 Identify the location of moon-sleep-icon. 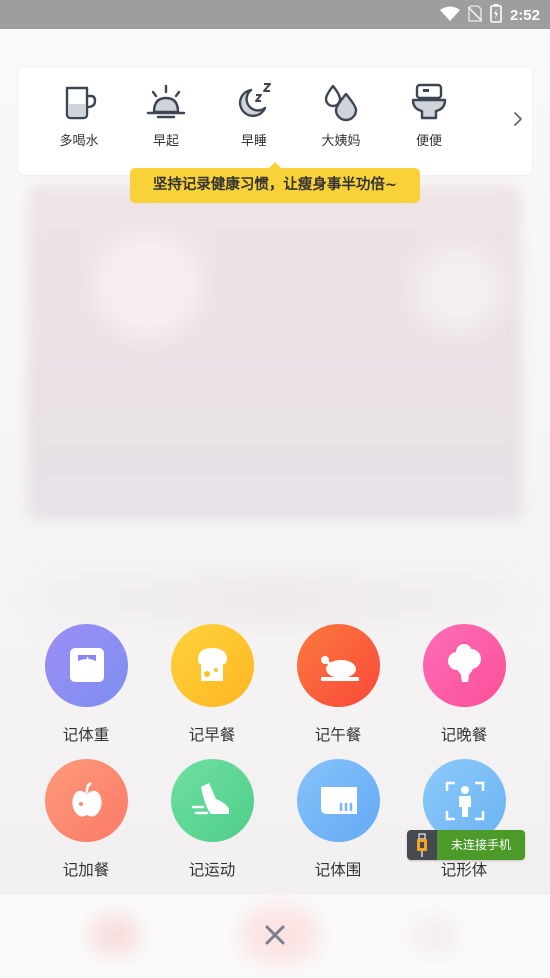
(254, 102).